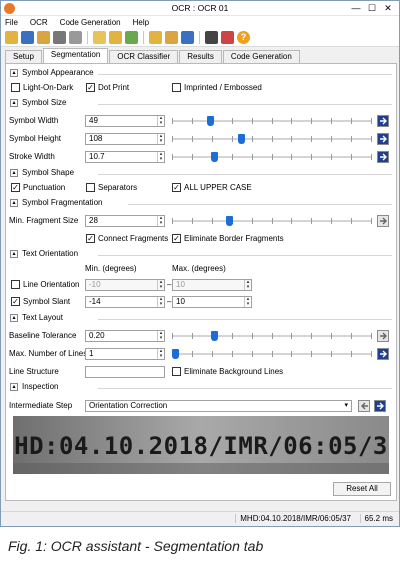  Describe the element at coordinates (90, 187) in the screenshot. I see `separators-checkbox` at that location.